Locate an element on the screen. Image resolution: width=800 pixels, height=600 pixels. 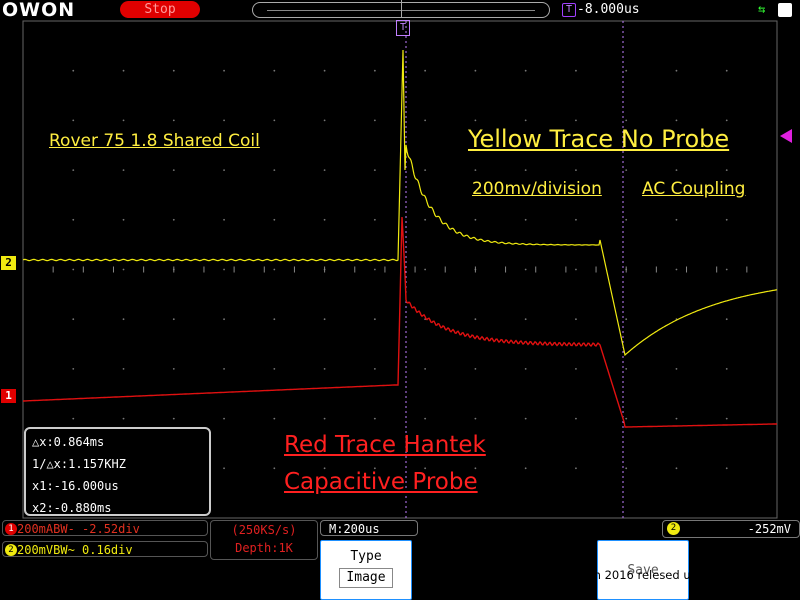
trigger-level-marker is located at coordinates (786, 136).